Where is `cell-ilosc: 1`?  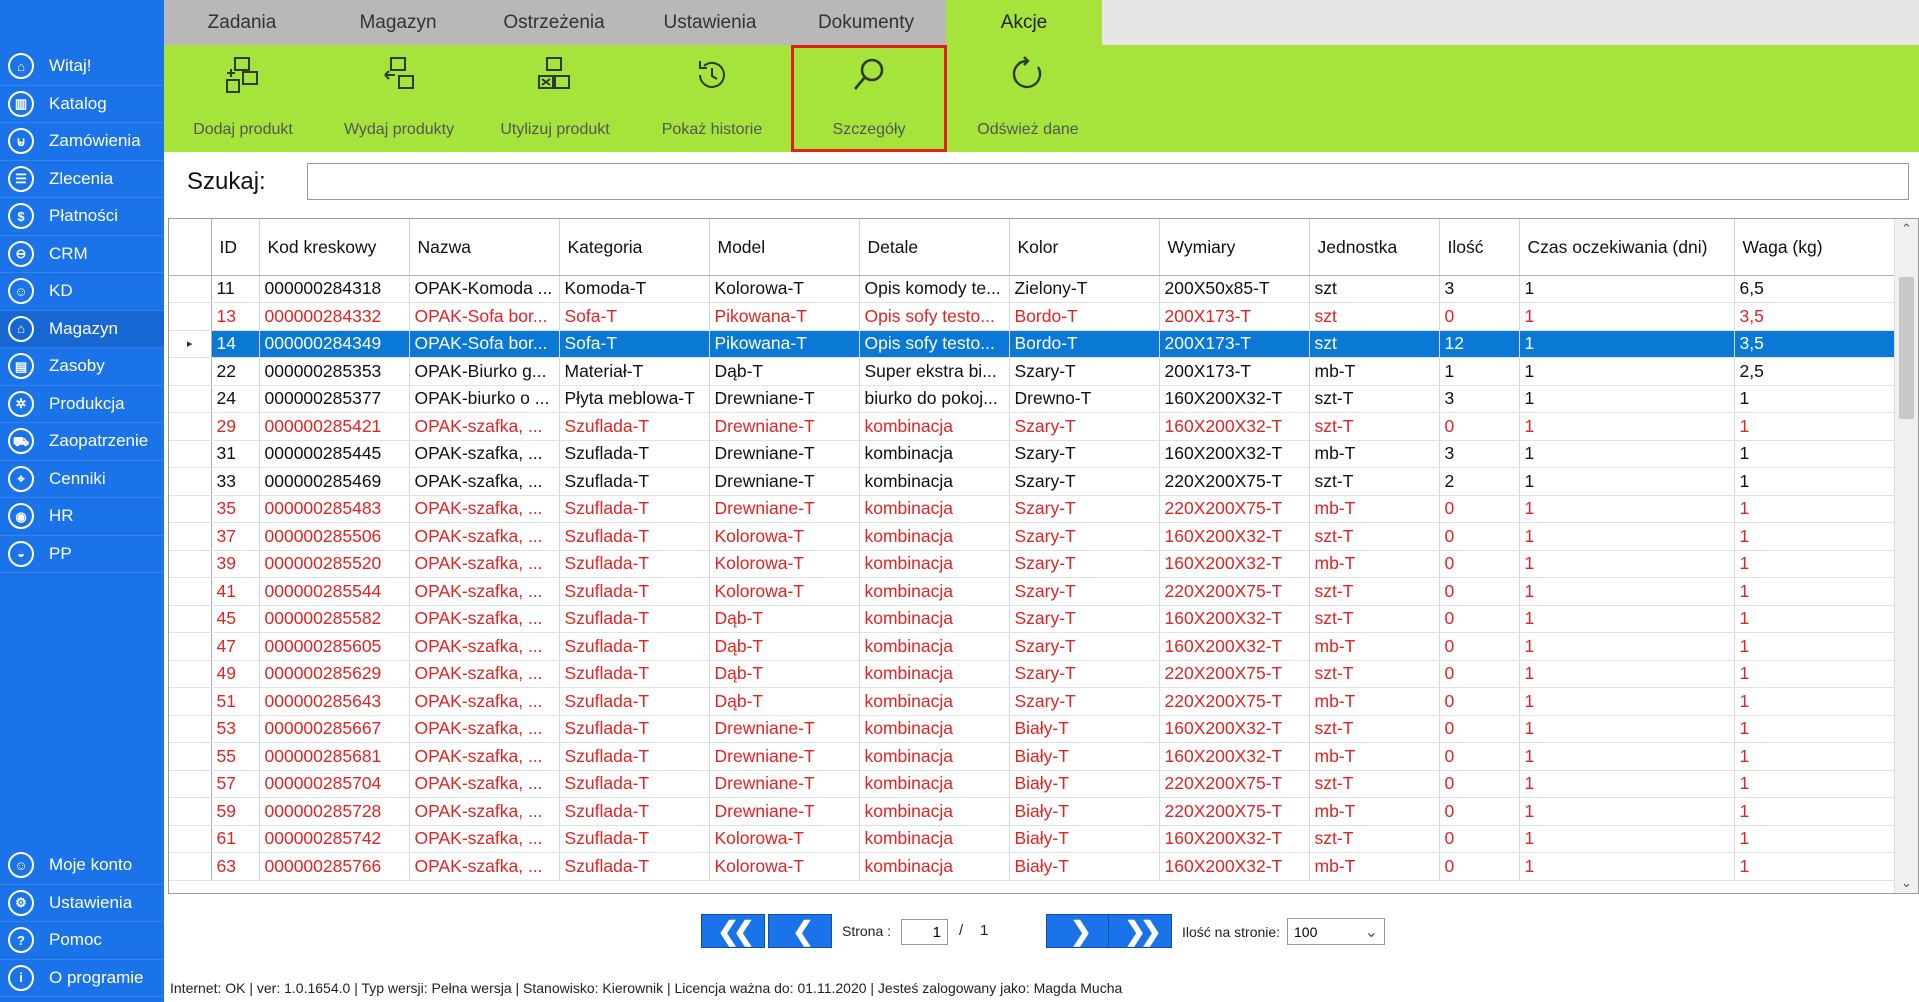 cell-ilosc: 1 is located at coordinates (1479, 371).